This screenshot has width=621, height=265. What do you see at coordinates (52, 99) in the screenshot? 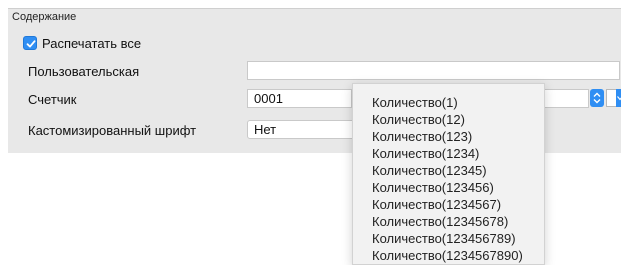
I see `counter-label: Счетчик` at bounding box center [52, 99].